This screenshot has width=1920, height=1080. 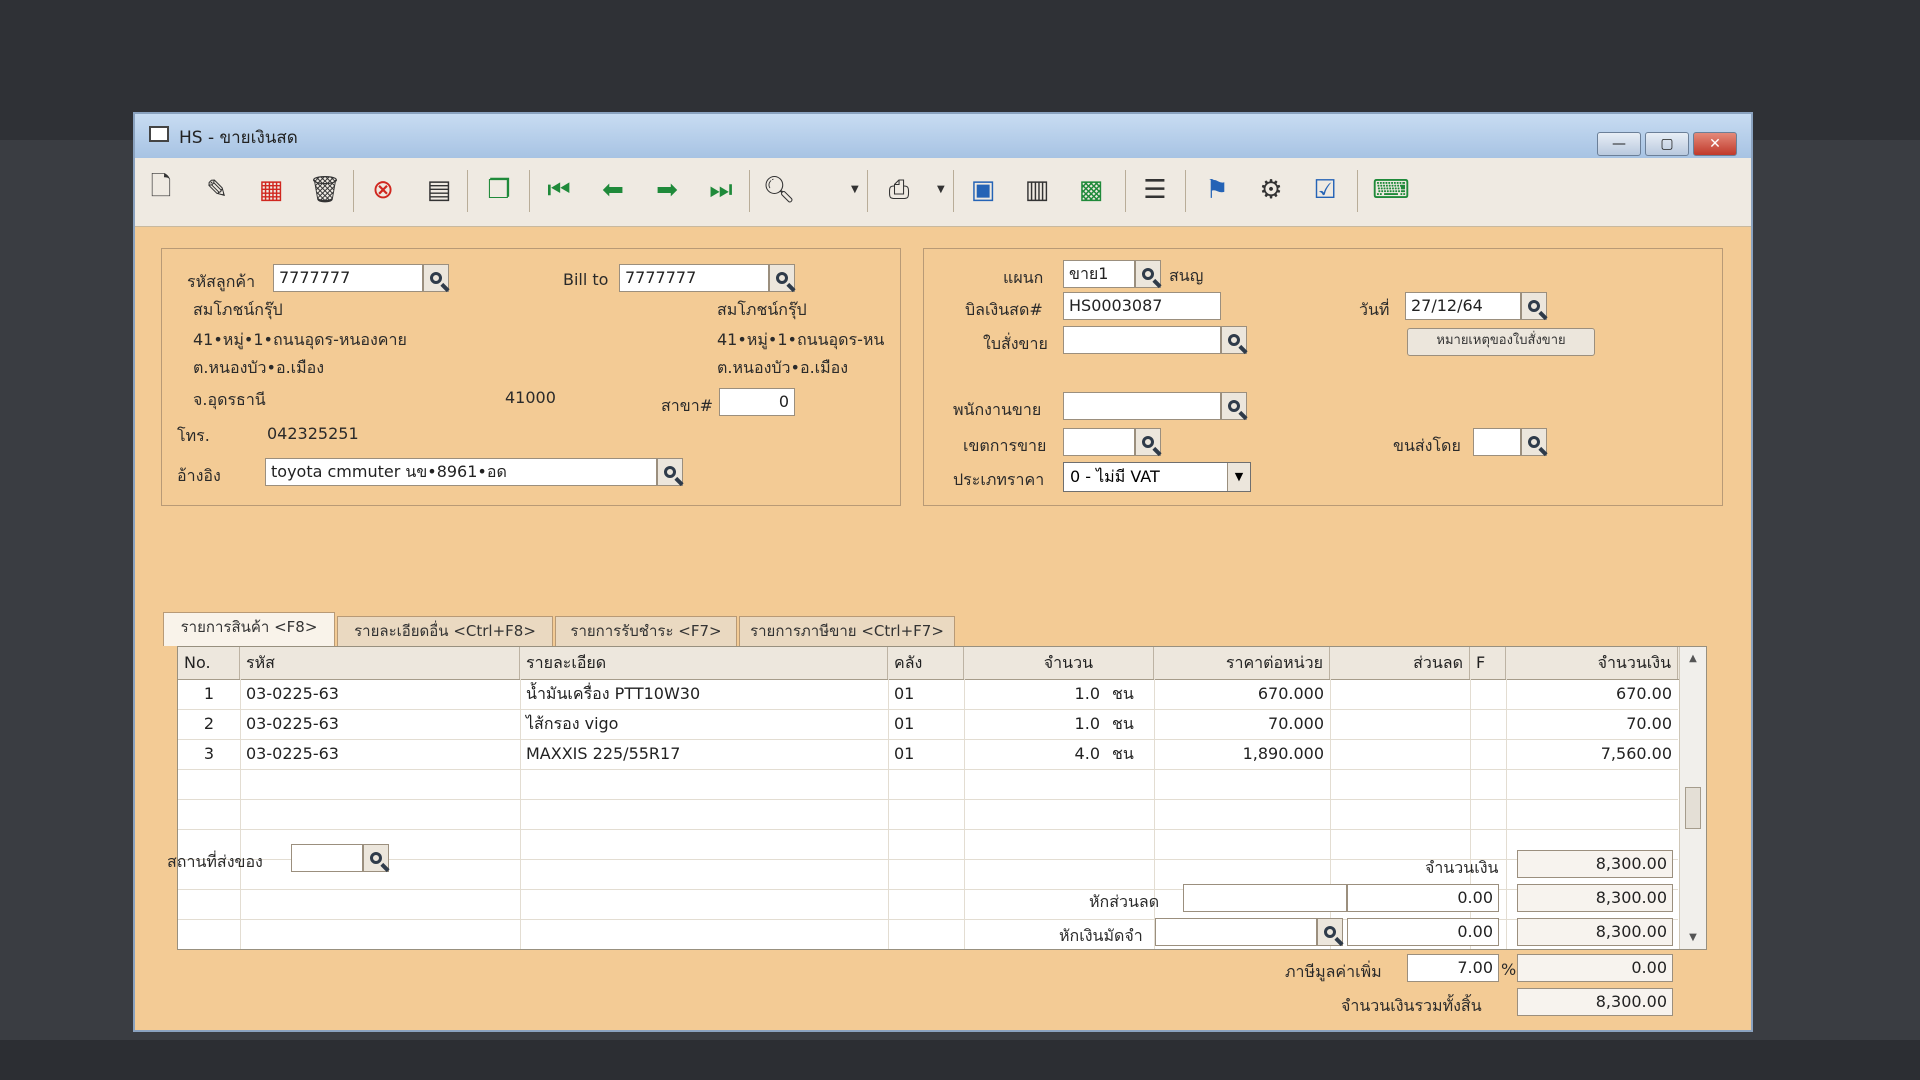 What do you see at coordinates (1693, 658) in the screenshot?
I see `scroll-up-icon: ▲` at bounding box center [1693, 658].